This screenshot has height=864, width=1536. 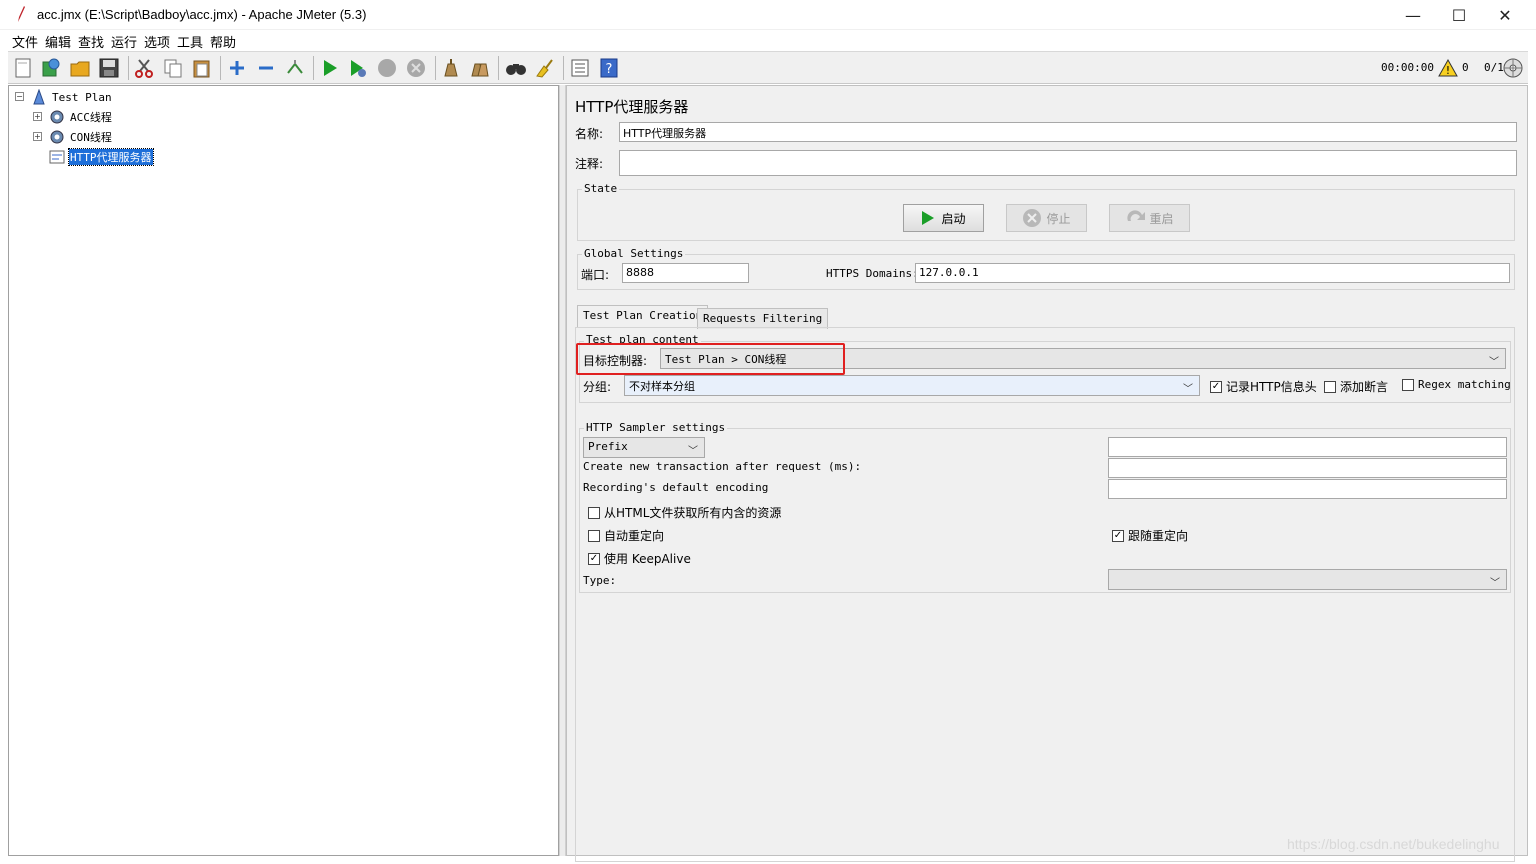 I want to click on reset-search-icon, so click(x=544, y=68).